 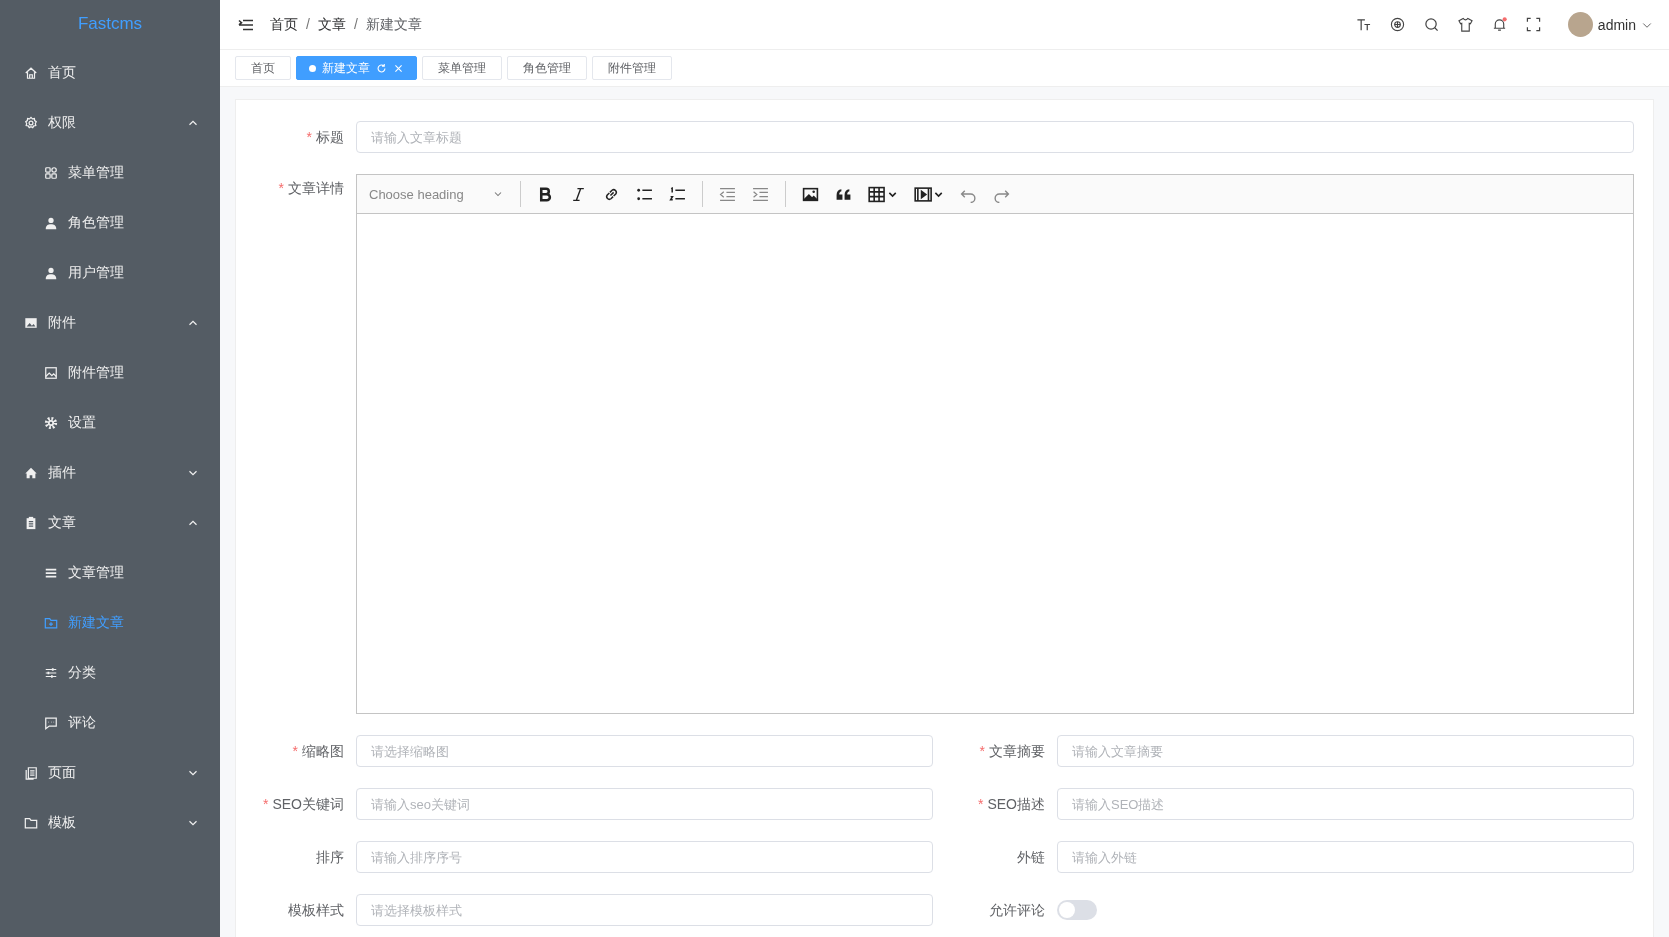 What do you see at coordinates (1016, 804) in the screenshot?
I see `field-label: SEO描述` at bounding box center [1016, 804].